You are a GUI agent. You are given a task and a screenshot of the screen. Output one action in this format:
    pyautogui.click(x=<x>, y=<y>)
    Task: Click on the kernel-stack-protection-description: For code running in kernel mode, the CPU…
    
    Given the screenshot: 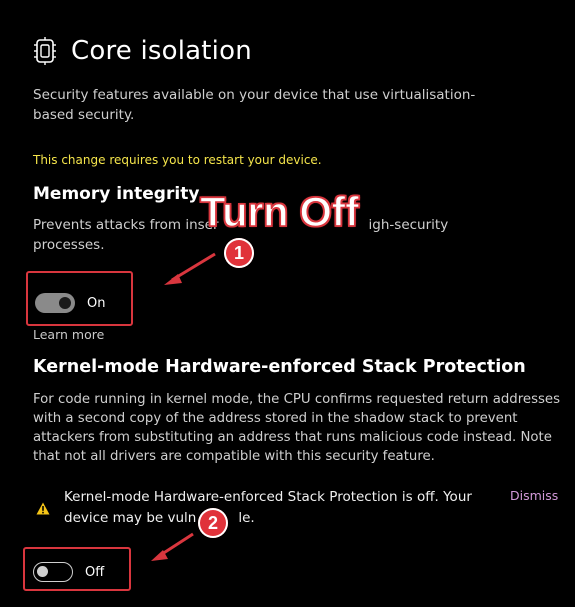 What is the action you would take?
    pyautogui.click(x=297, y=428)
    